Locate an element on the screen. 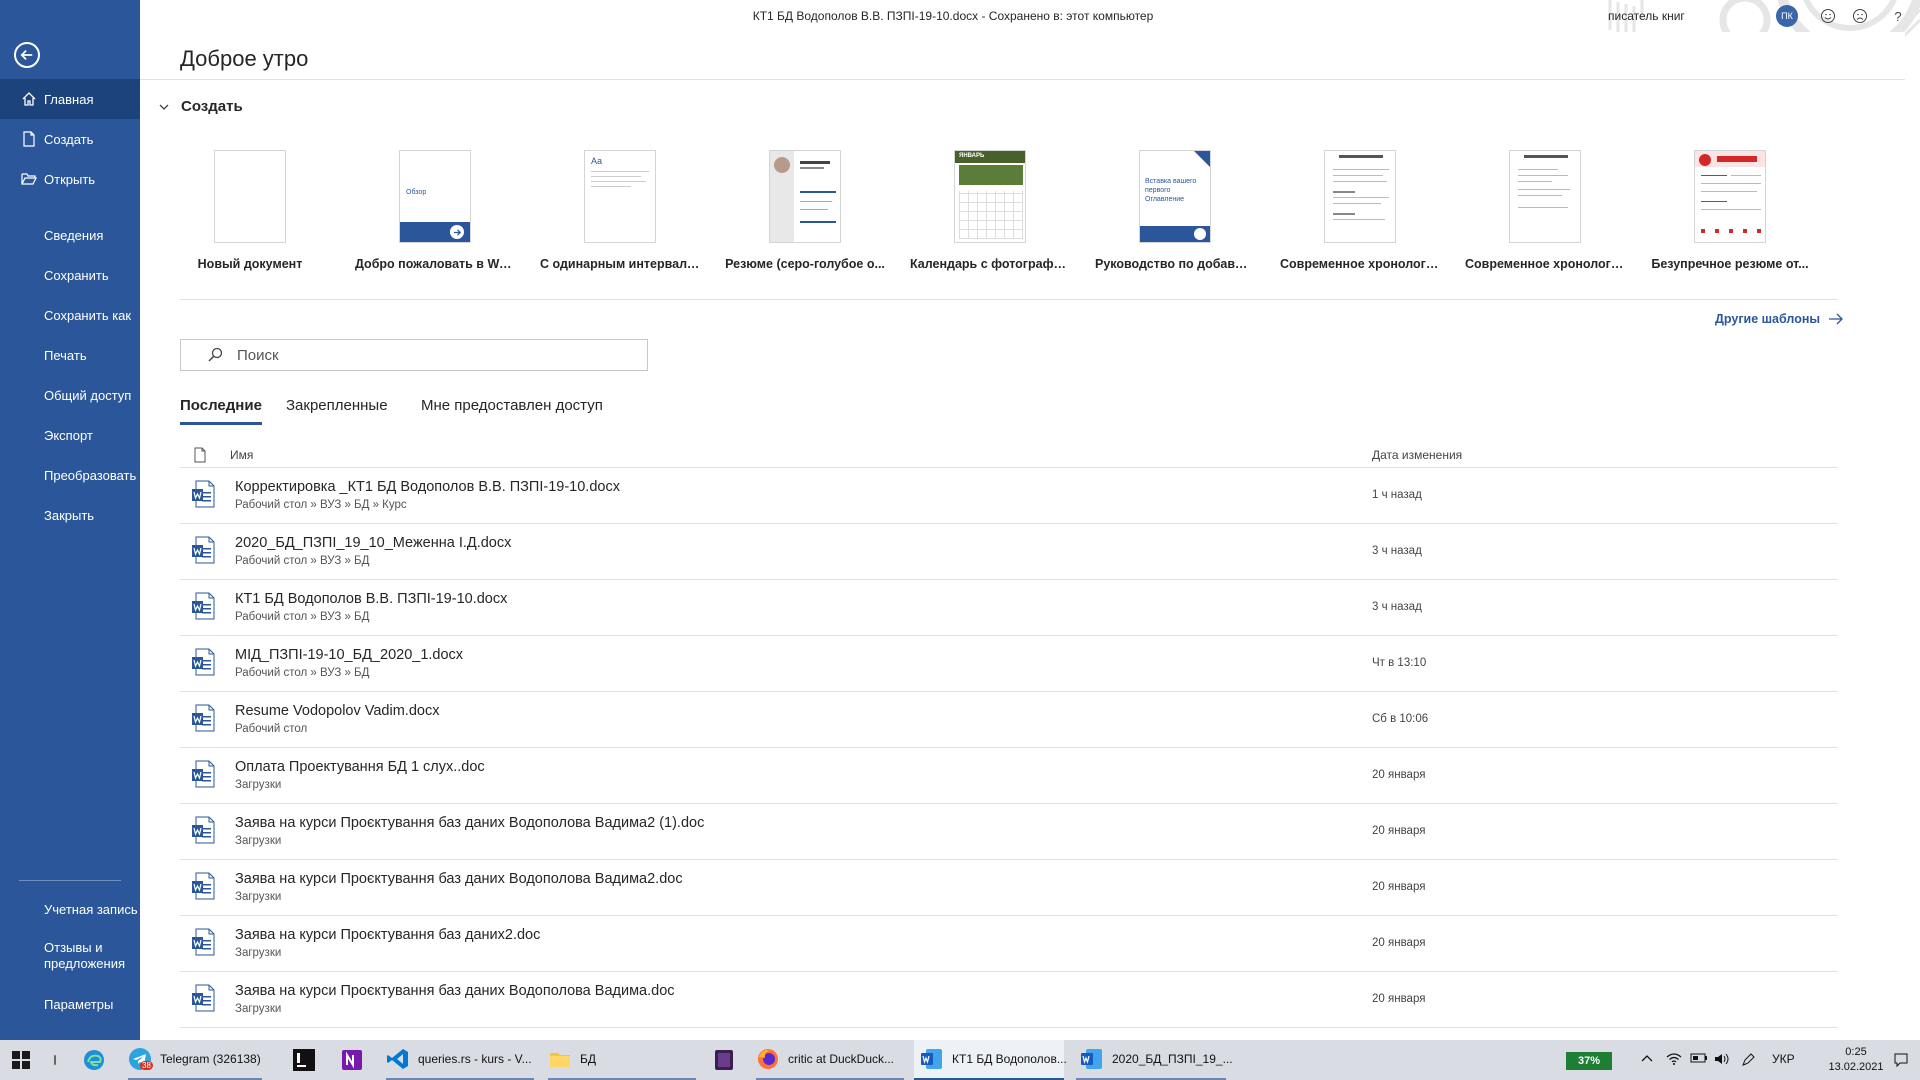  taskbar-onenote is located at coordinates (356, 1060).